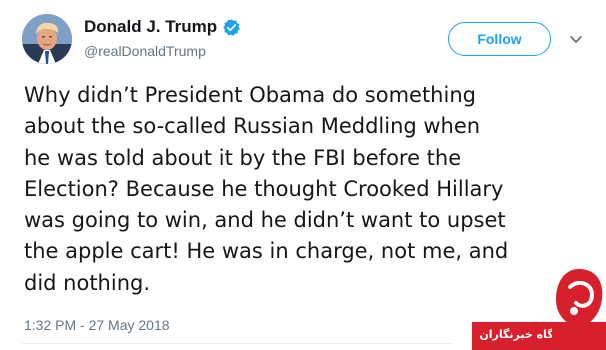 This screenshot has width=606, height=350. Describe the element at coordinates (579, 309) in the screenshot. I see `watermark-logo-icon` at that location.